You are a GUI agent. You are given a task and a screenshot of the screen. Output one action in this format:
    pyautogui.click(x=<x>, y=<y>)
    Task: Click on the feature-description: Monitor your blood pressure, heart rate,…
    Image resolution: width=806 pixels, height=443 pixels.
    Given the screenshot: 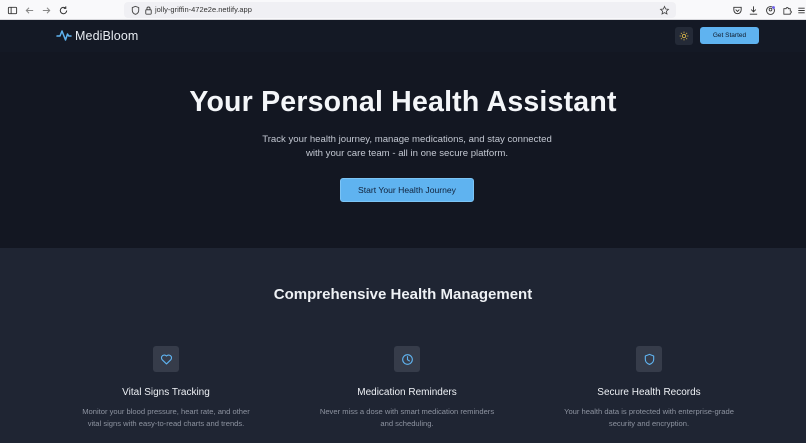 What is the action you would take?
    pyautogui.click(x=166, y=417)
    